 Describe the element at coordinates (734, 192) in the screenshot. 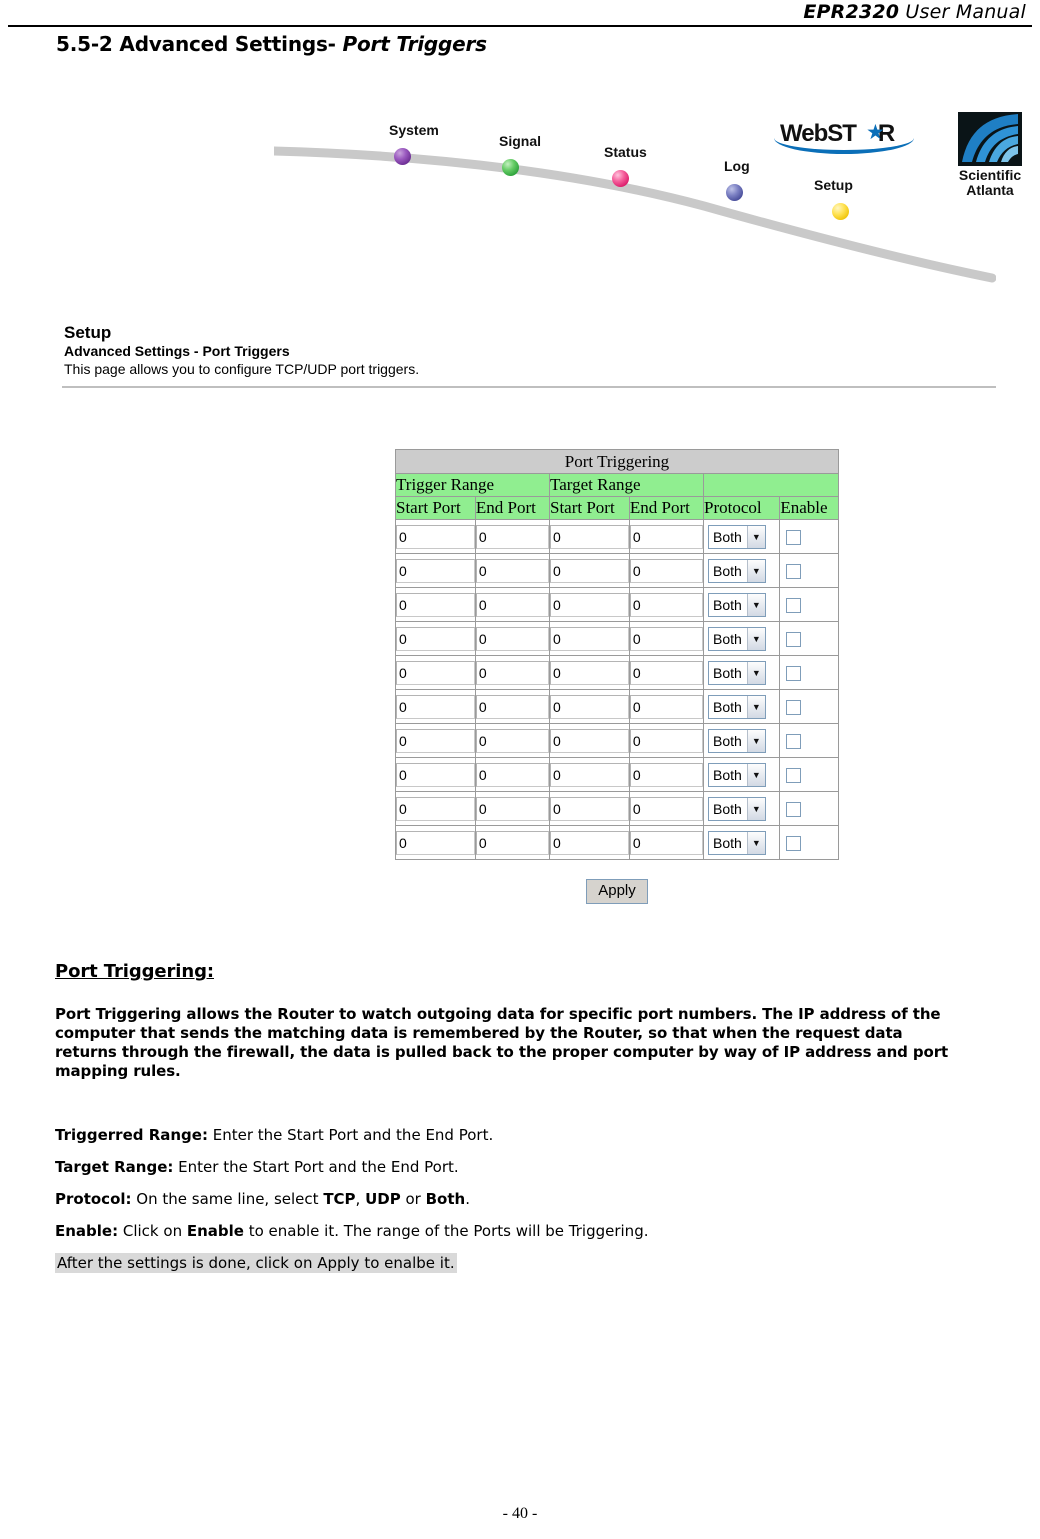

I see `nav-dot-log` at that location.